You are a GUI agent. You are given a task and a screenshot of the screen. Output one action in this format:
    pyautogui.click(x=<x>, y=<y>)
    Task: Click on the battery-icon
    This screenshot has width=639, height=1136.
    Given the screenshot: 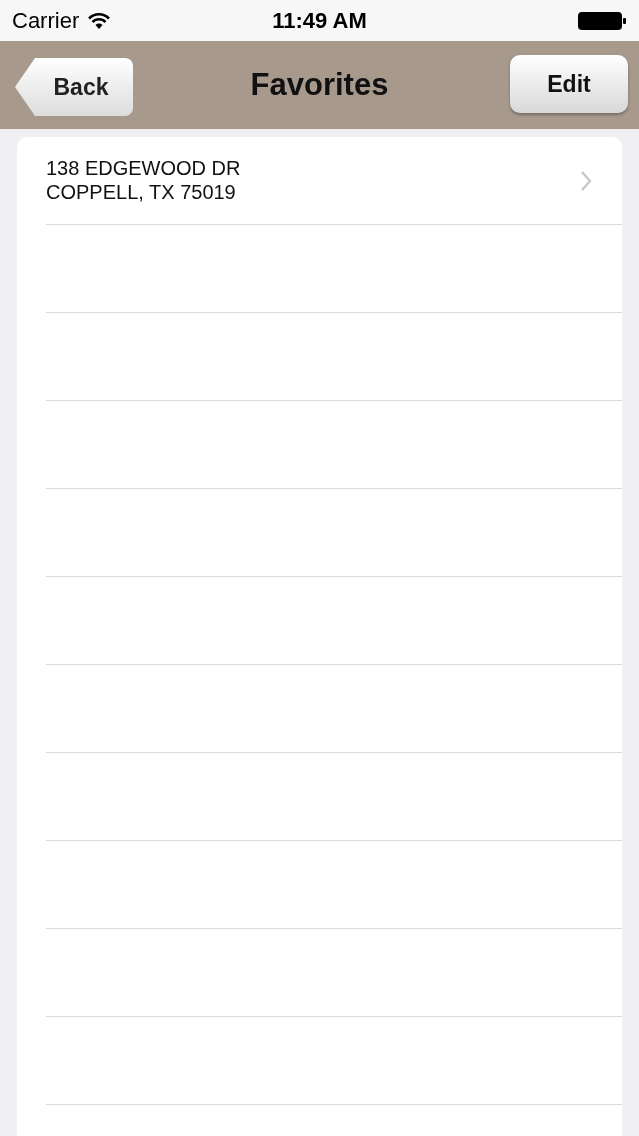 What is the action you would take?
    pyautogui.click(x=602, y=20)
    